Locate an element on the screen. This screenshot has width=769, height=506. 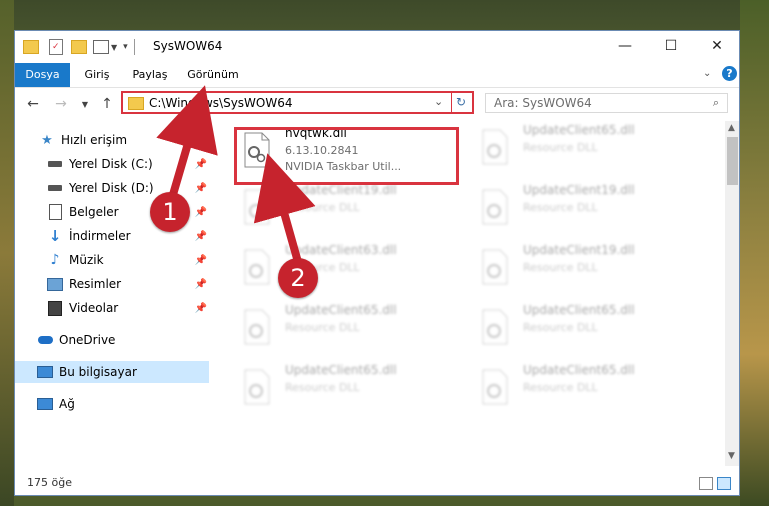
arrow-to-address-bar is located at coordinates (187, 143).